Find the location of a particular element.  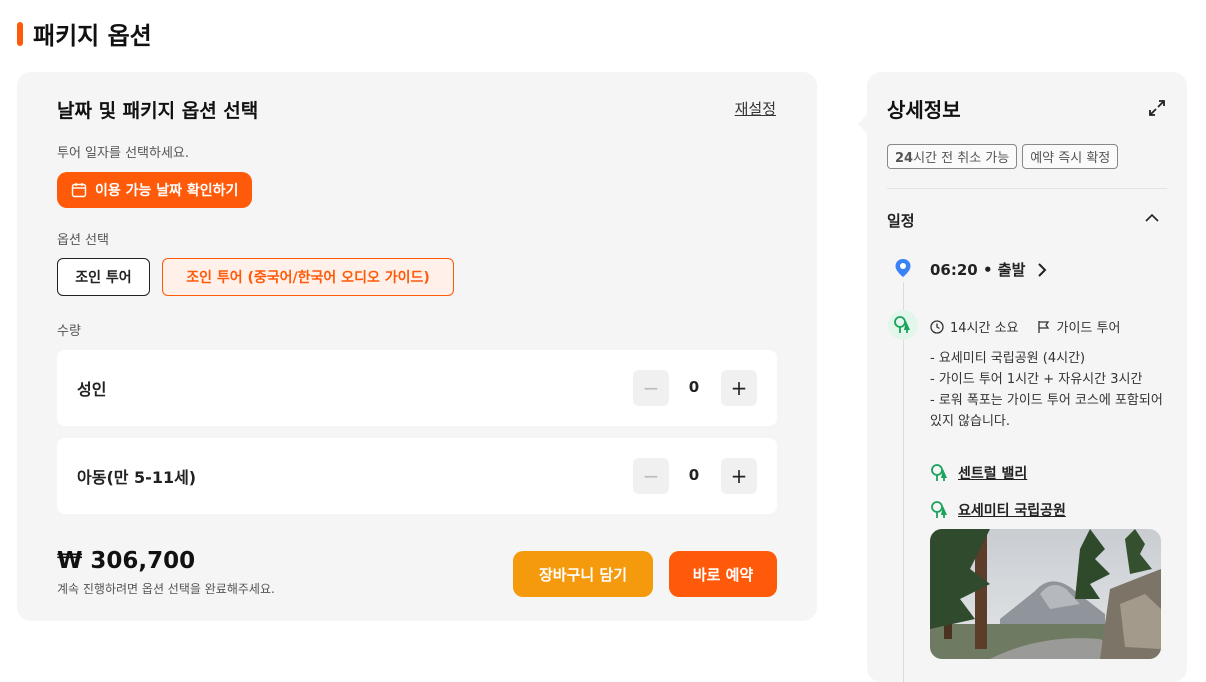

tag-list: 24시간 전 취소 가능 예약 즉시 확정 is located at coordinates (1003, 156).